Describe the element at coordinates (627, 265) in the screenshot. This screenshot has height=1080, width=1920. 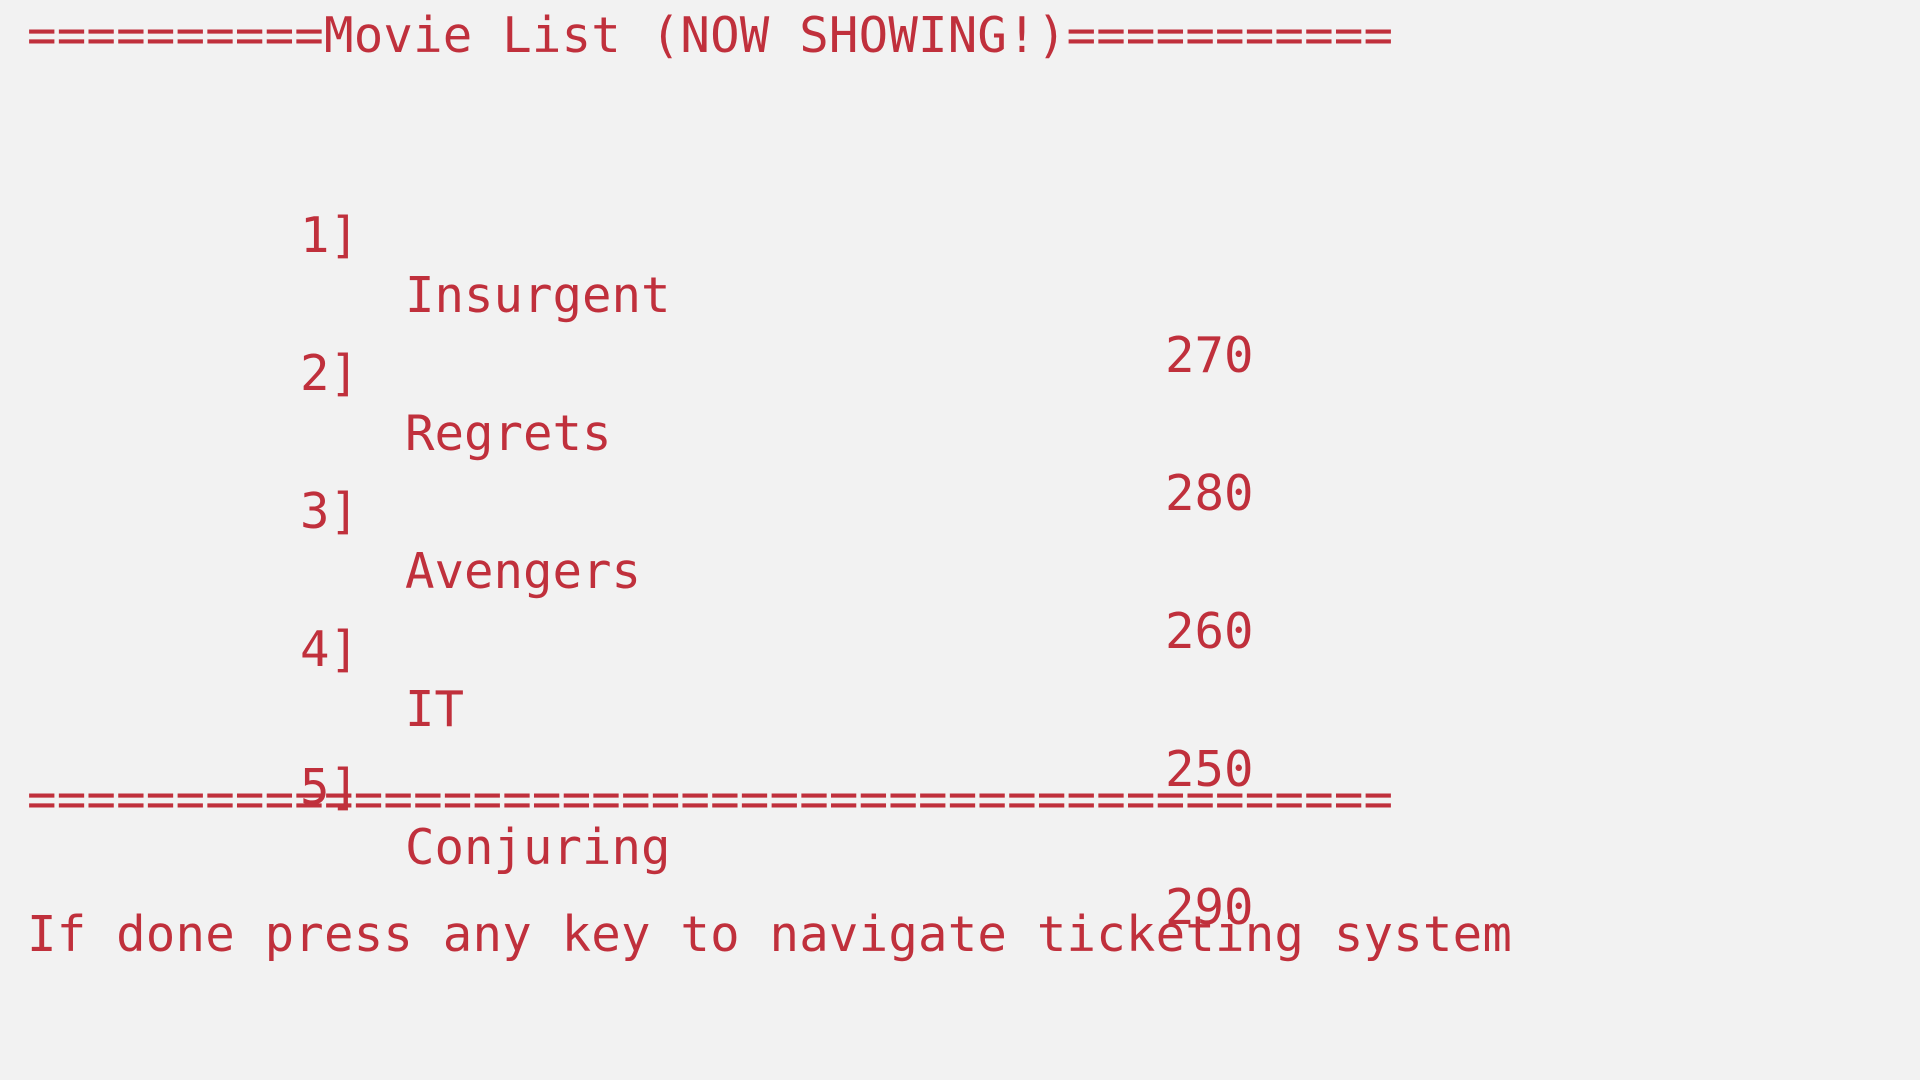
I see `movie-row: 1] Insurgent 270` at that location.